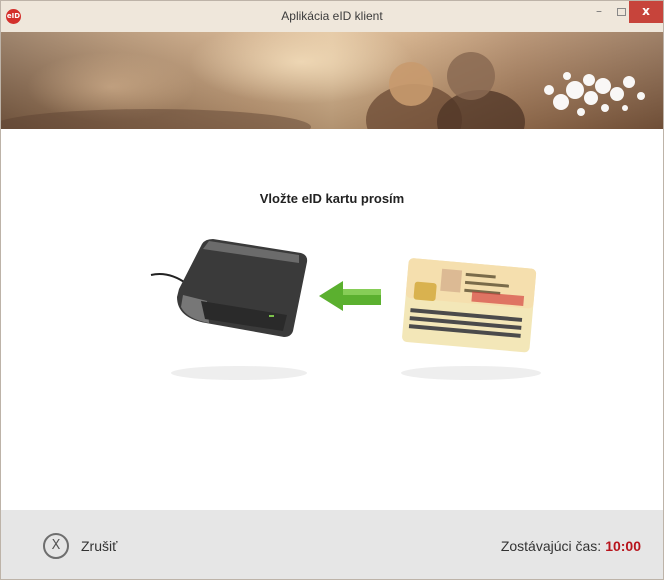 The width and height of the screenshot is (664, 580). Describe the element at coordinates (551, 546) in the screenshot. I see `remaining-time-label: Zostávajúci čas:` at that location.